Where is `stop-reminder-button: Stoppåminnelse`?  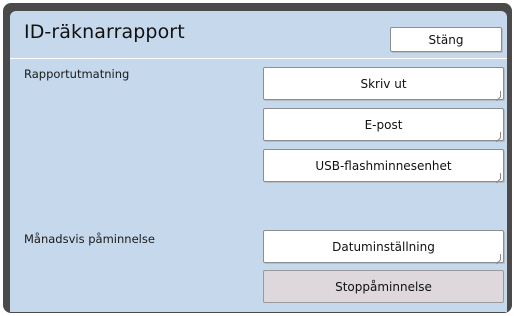
stop-reminder-button: Stoppåminnelse is located at coordinates (383, 286).